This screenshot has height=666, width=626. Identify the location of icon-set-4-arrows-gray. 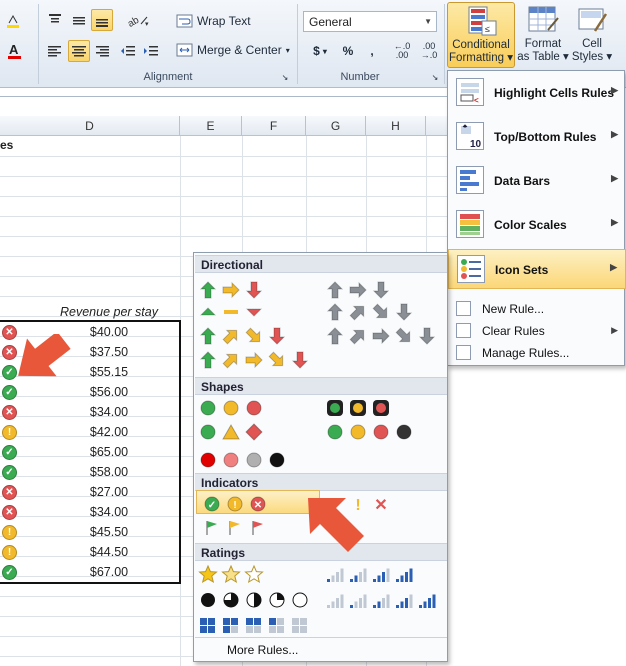
(371, 312).